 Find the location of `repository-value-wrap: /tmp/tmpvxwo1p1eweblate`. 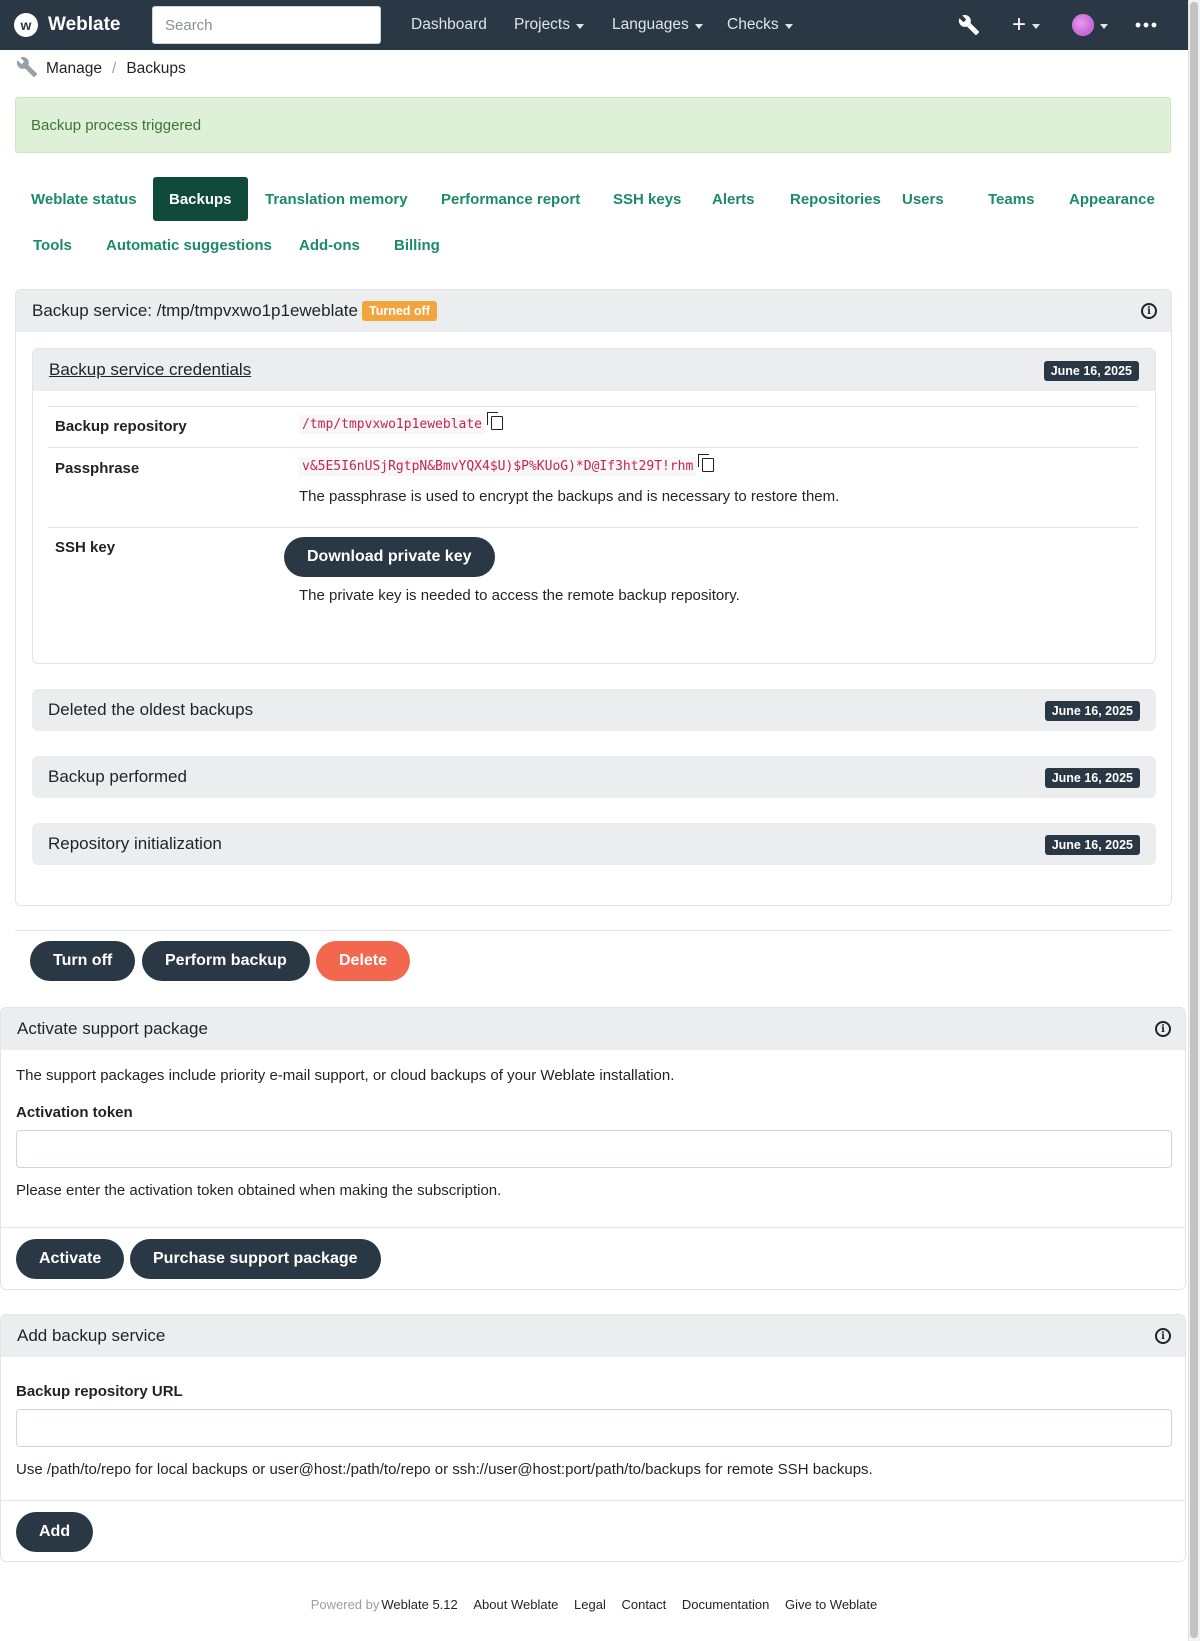

repository-value-wrap: /tmp/tmpvxwo1p1eweblate is located at coordinates (401, 423).